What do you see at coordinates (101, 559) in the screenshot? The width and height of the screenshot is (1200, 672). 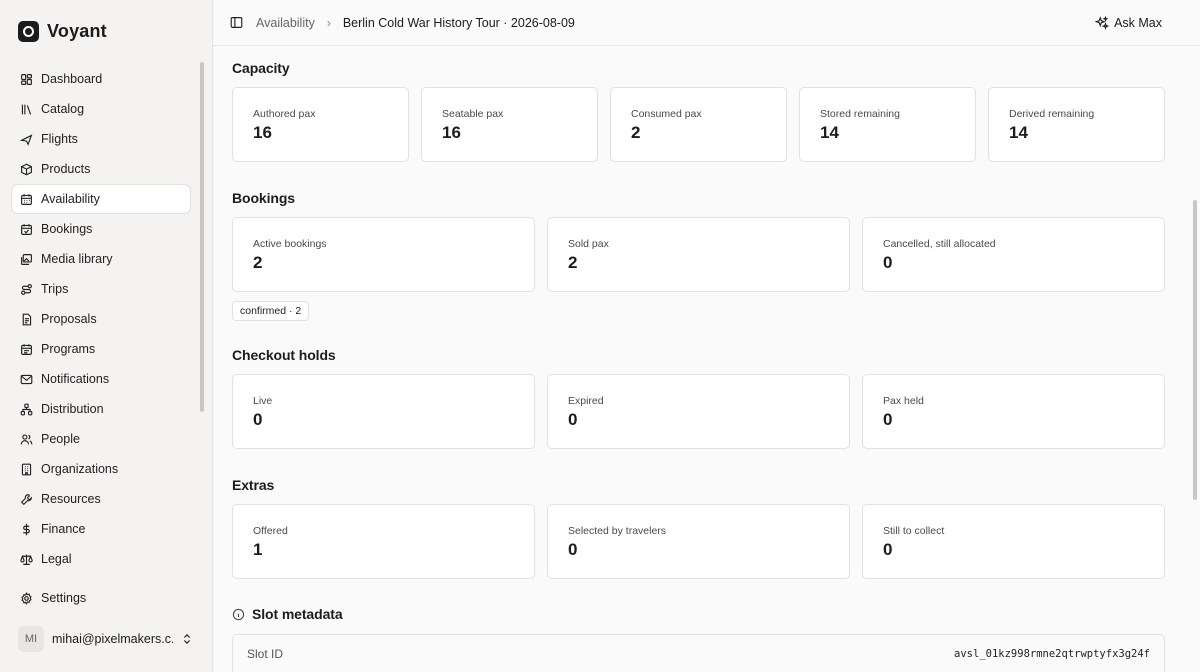 I see `sidebar-item-legal: Legal` at bounding box center [101, 559].